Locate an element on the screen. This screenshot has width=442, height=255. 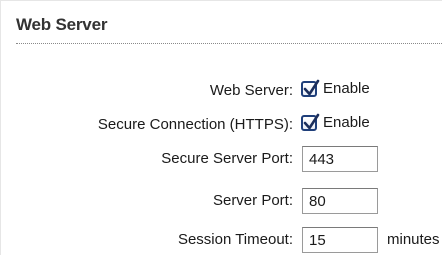
web-server-enable-label: Enable is located at coordinates (346, 88).